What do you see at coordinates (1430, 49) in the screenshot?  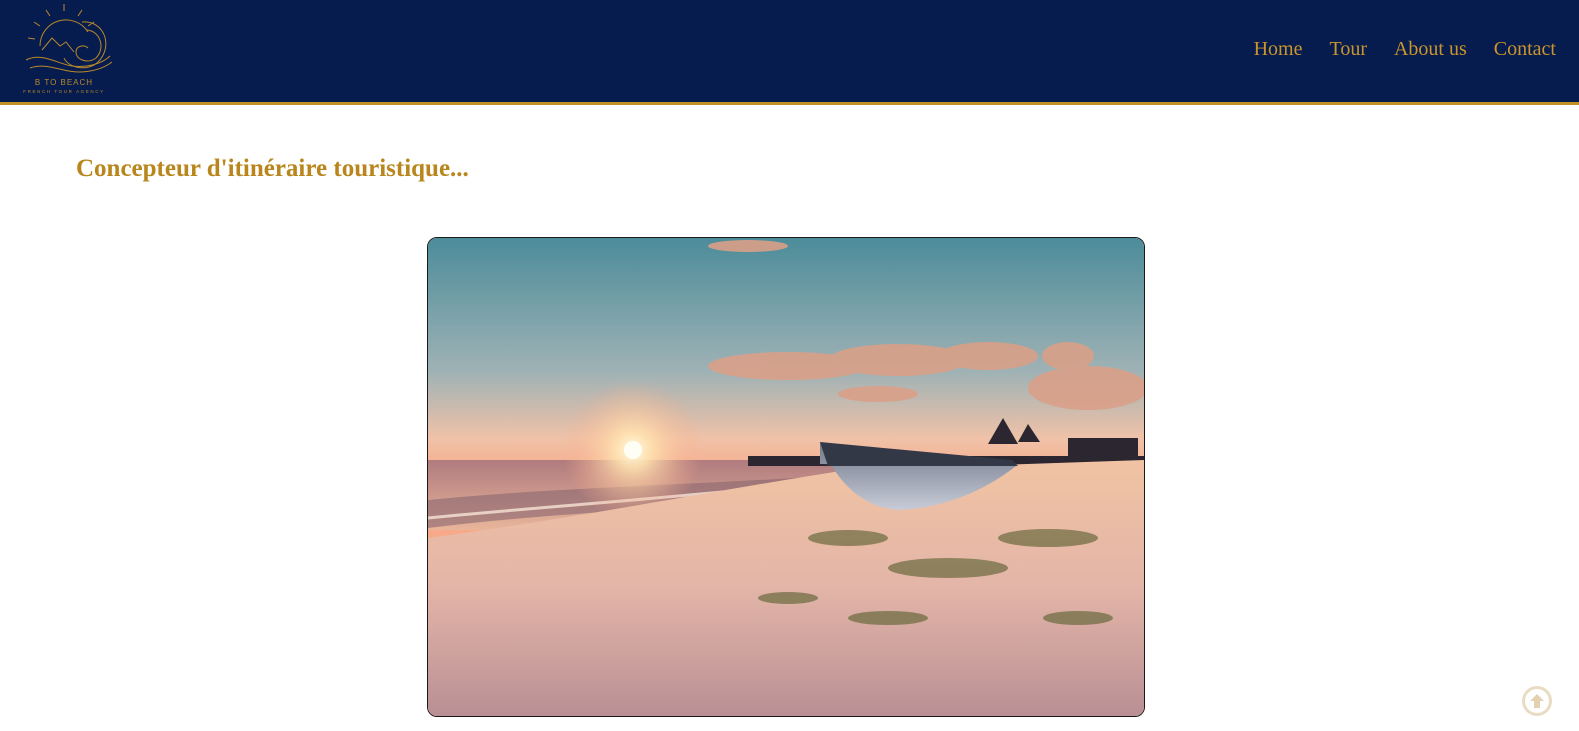 I see `nav-about-link: About us` at bounding box center [1430, 49].